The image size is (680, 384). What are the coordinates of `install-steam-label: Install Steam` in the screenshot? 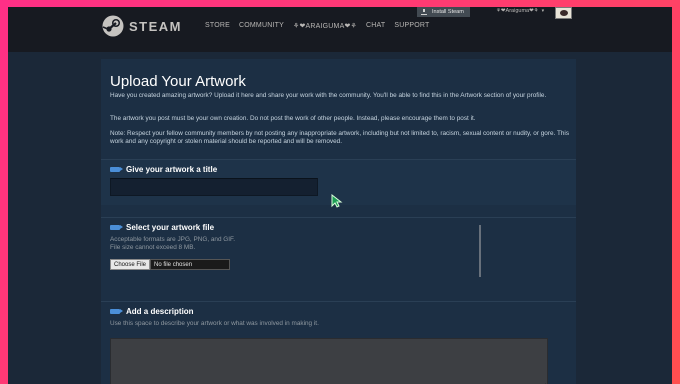 It's located at (448, 12).